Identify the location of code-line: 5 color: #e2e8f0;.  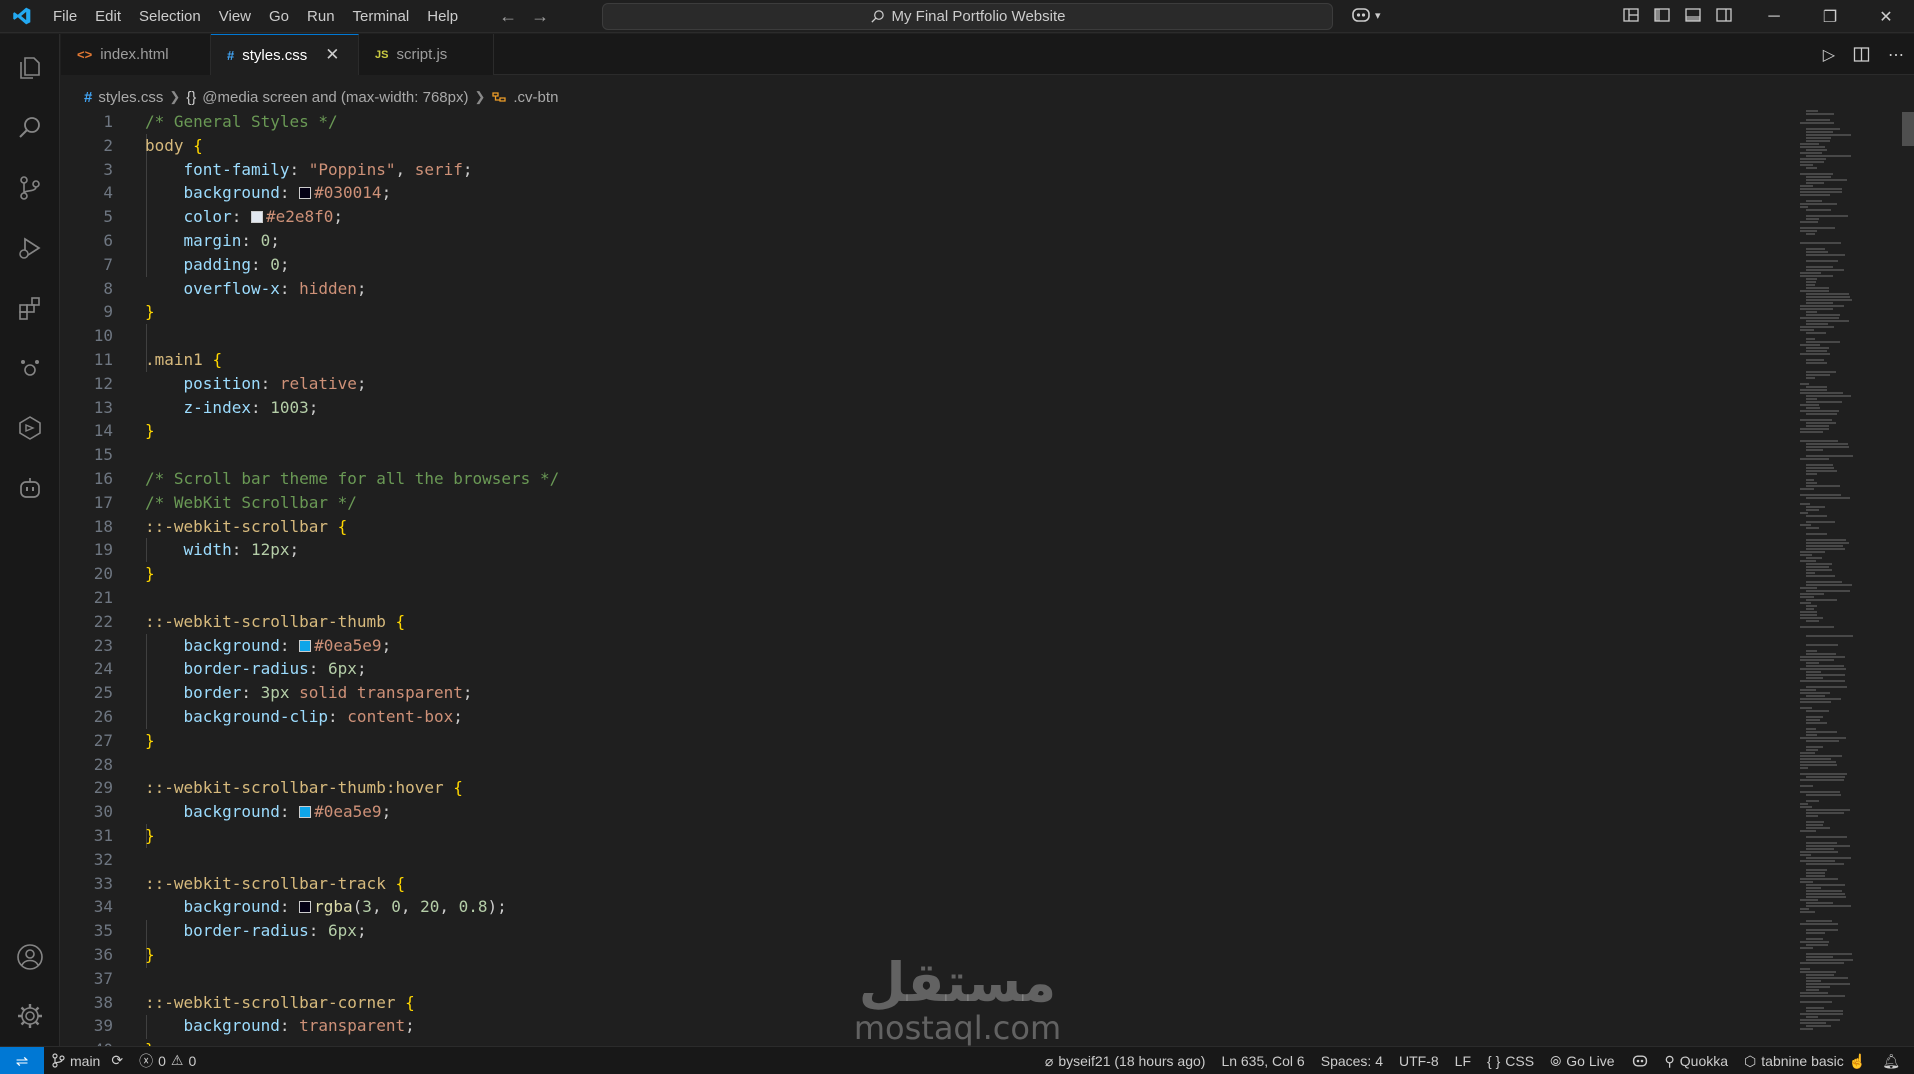
(911, 217).